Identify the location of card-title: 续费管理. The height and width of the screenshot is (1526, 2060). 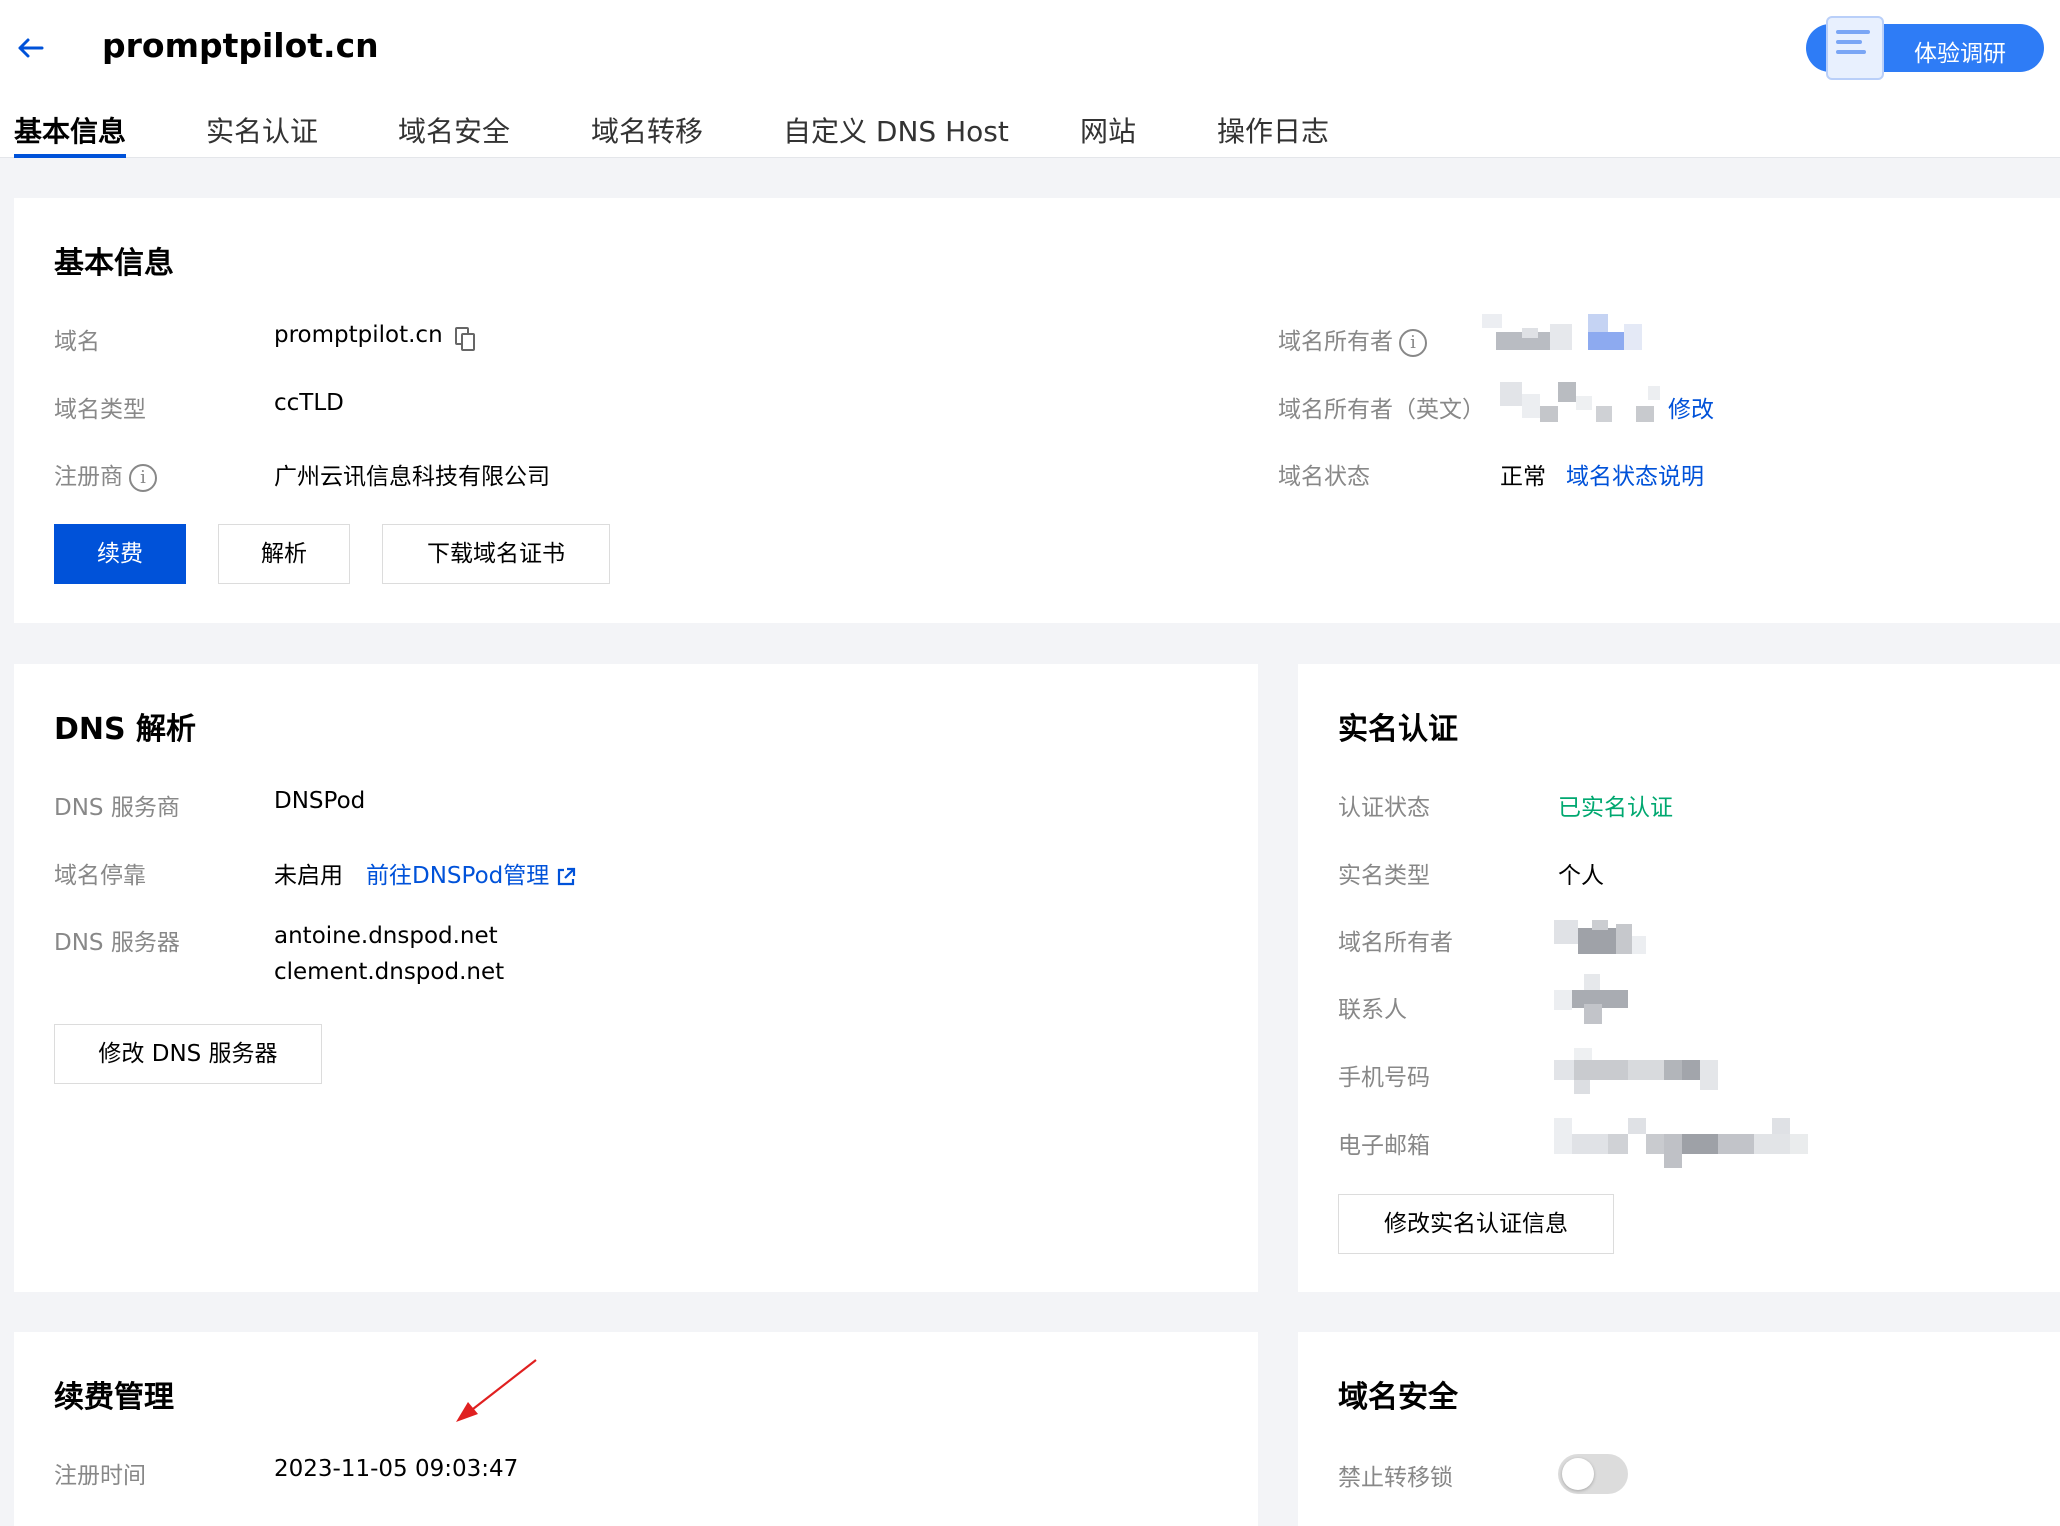
(114, 1397).